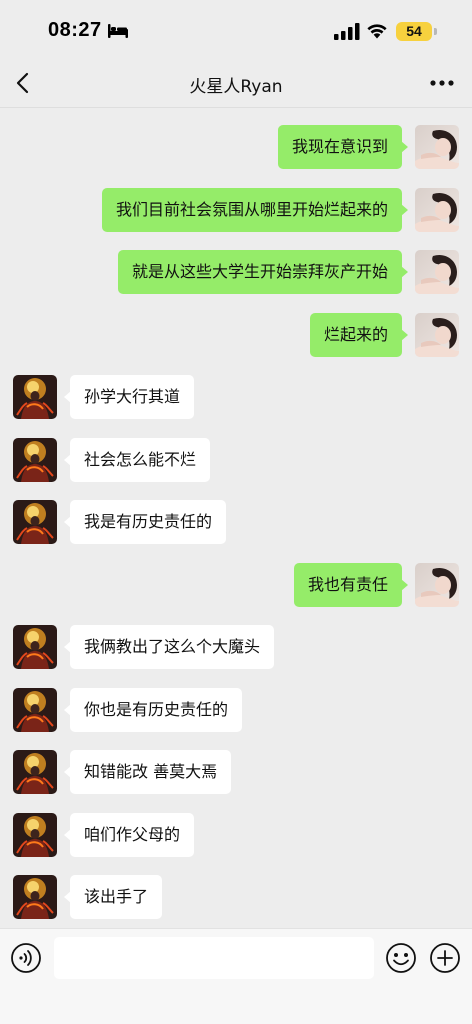 The image size is (472, 1024). What do you see at coordinates (118, 31) in the screenshot?
I see `bed-icon` at bounding box center [118, 31].